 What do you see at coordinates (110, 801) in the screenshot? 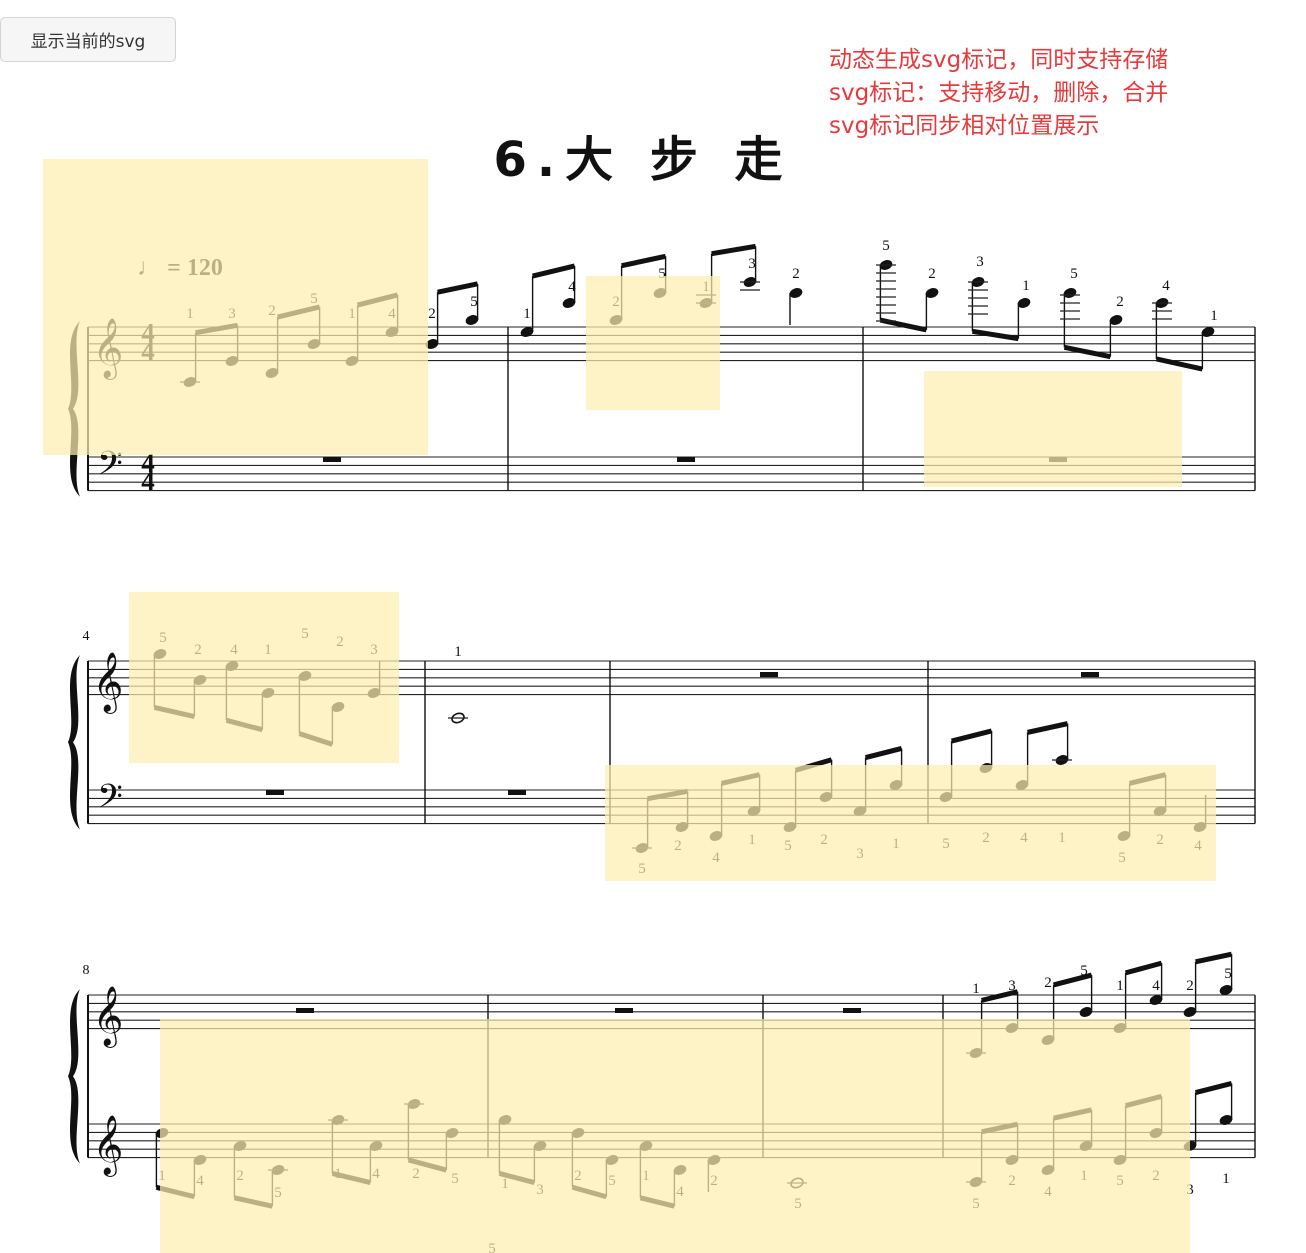
I see `bass-clef: 𝄢` at bounding box center [110, 801].